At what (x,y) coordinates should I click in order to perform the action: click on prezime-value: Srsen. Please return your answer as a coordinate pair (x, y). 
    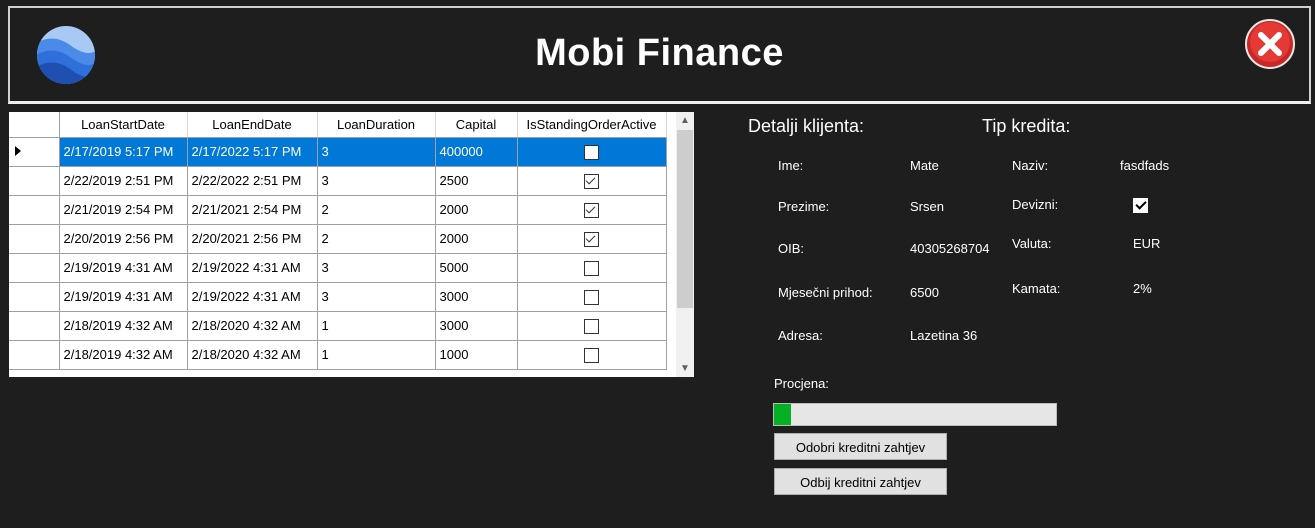
    Looking at the image, I should click on (927, 206).